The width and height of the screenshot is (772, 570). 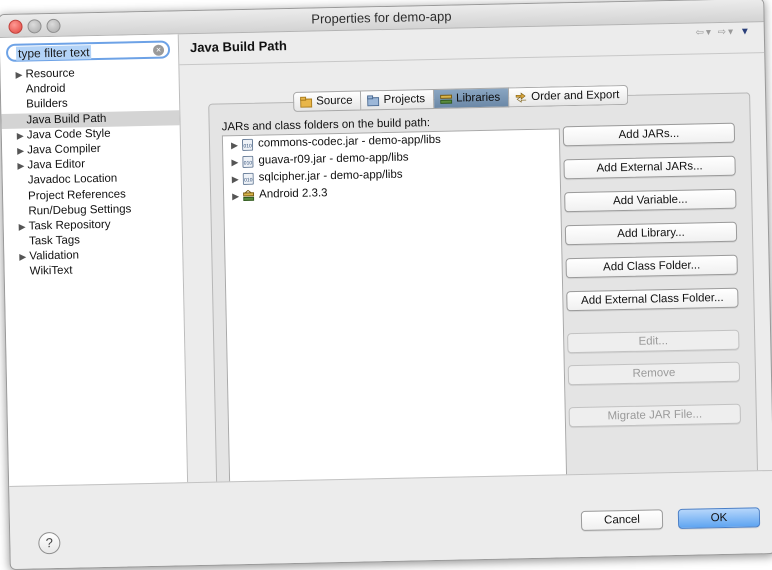 I want to click on tree-item-label: Task Tags, so click(x=54, y=241).